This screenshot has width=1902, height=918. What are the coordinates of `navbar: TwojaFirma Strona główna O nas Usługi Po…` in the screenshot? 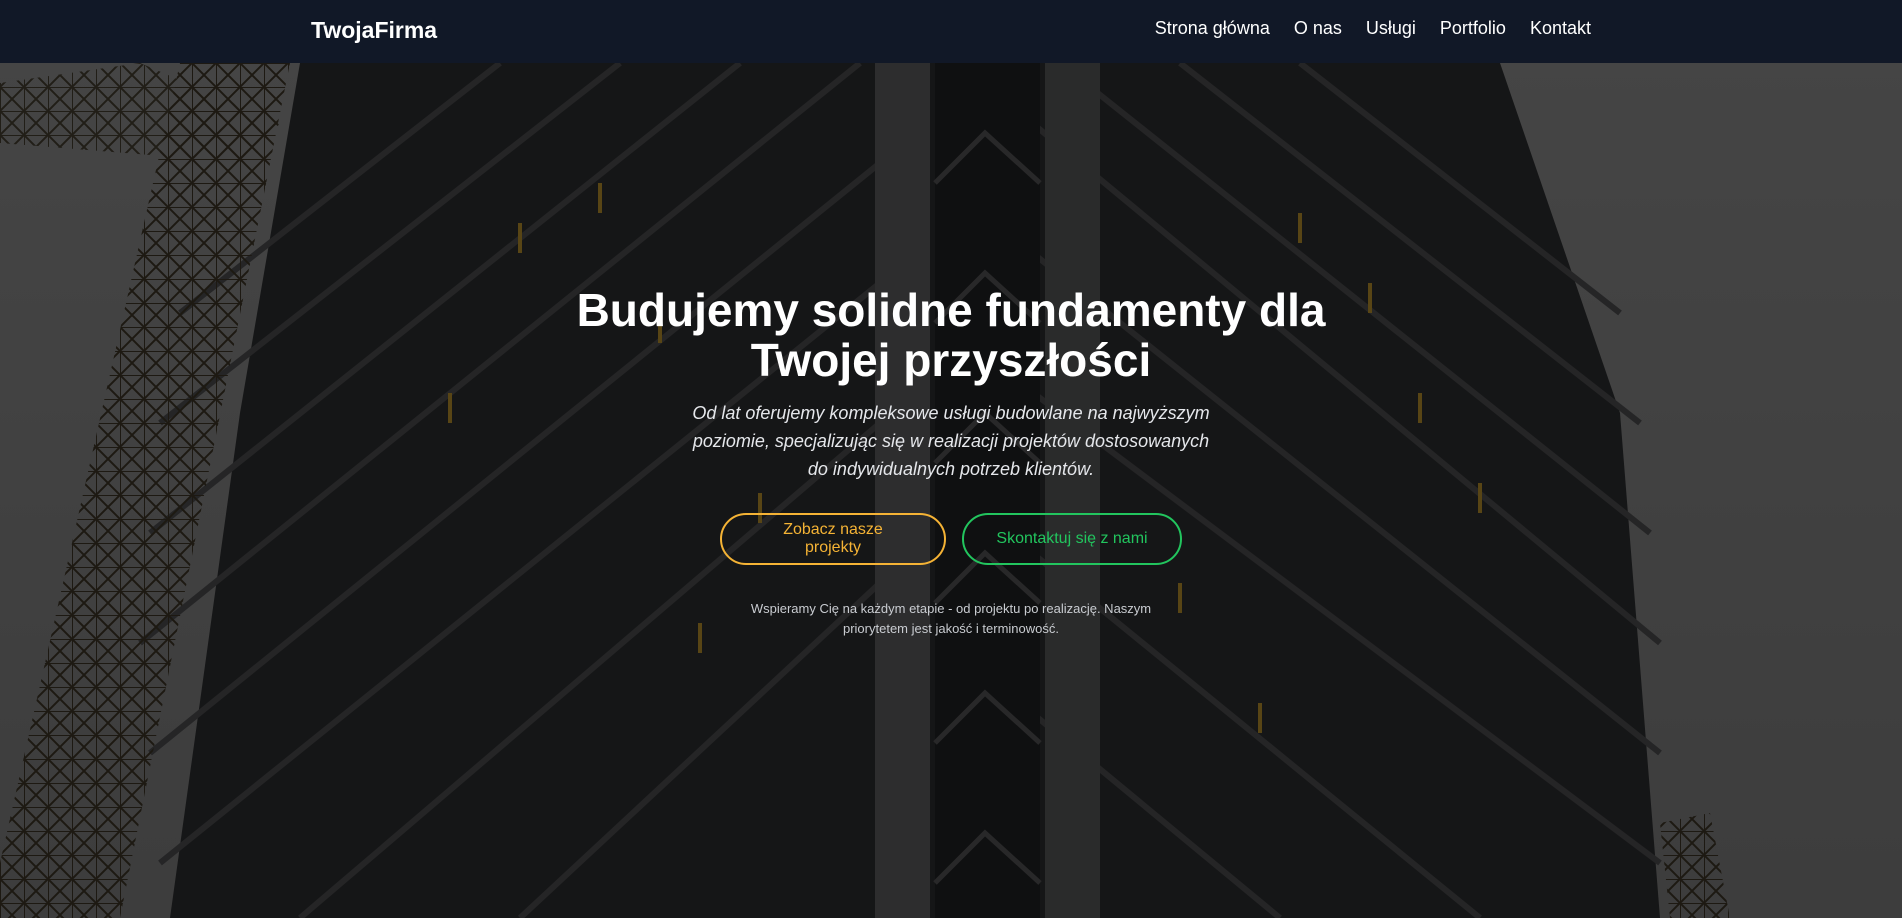 It's located at (951, 31).